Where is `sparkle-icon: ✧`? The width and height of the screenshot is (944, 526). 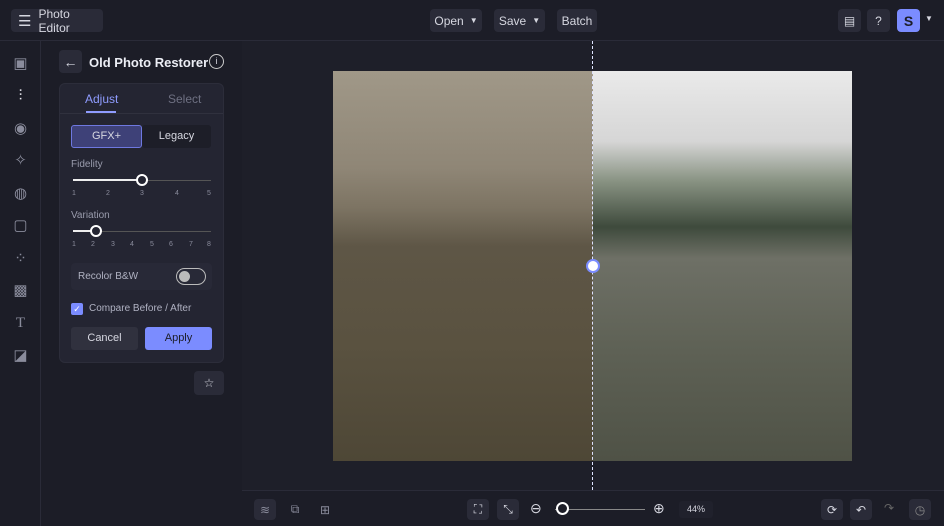
sparkle-icon: ✧ is located at coordinates (20, 160).